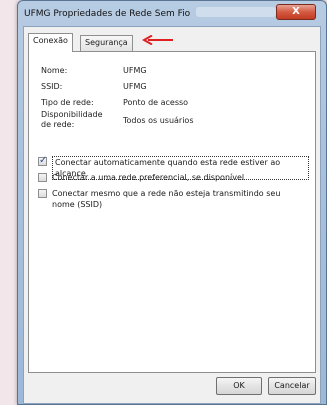 This screenshot has height=405, width=327. Describe the element at coordinates (42, 177) in the screenshot. I see `preferred-network-checkbox` at that location.